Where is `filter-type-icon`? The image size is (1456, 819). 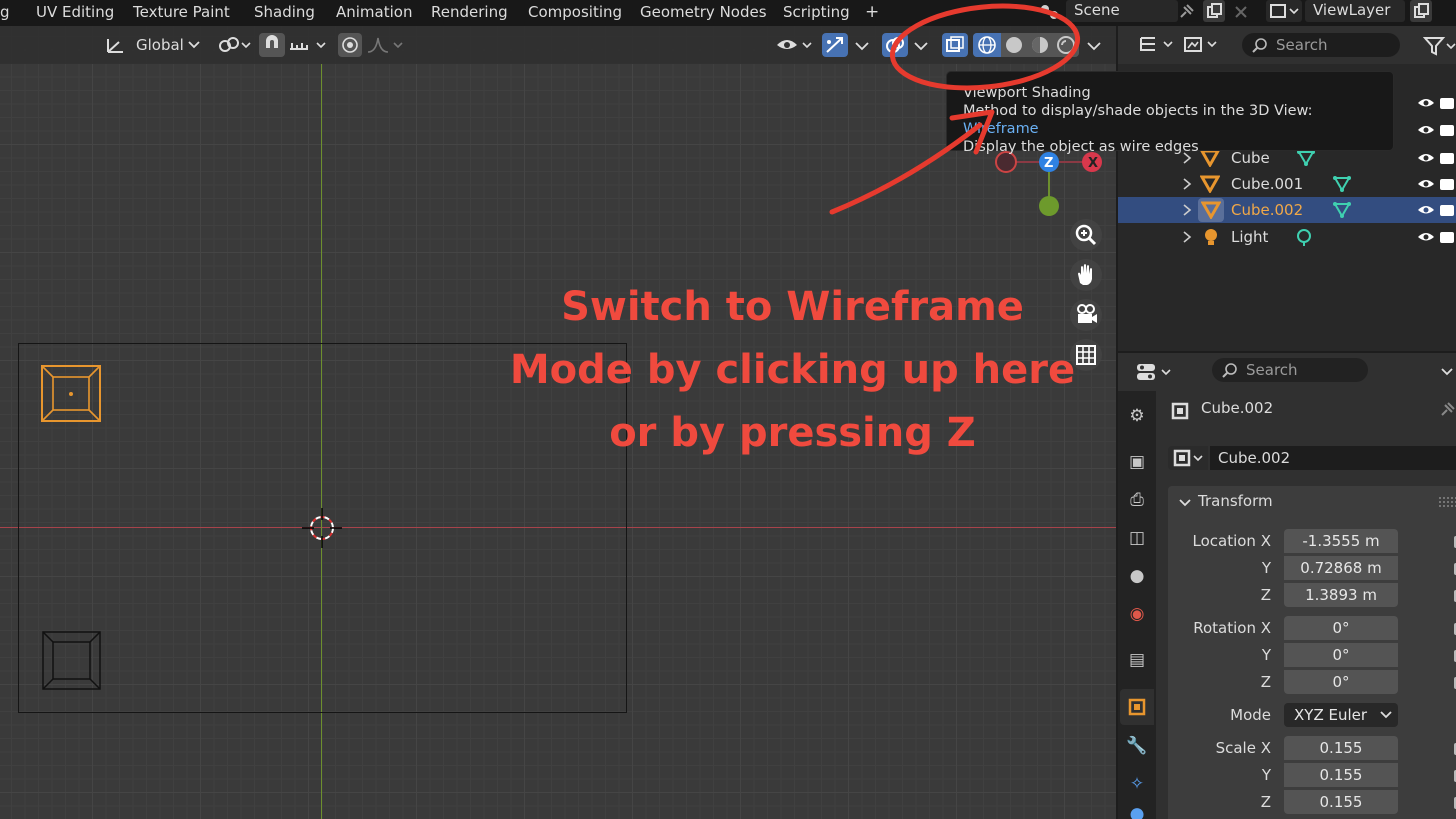 filter-type-icon is located at coordinates (1204, 45).